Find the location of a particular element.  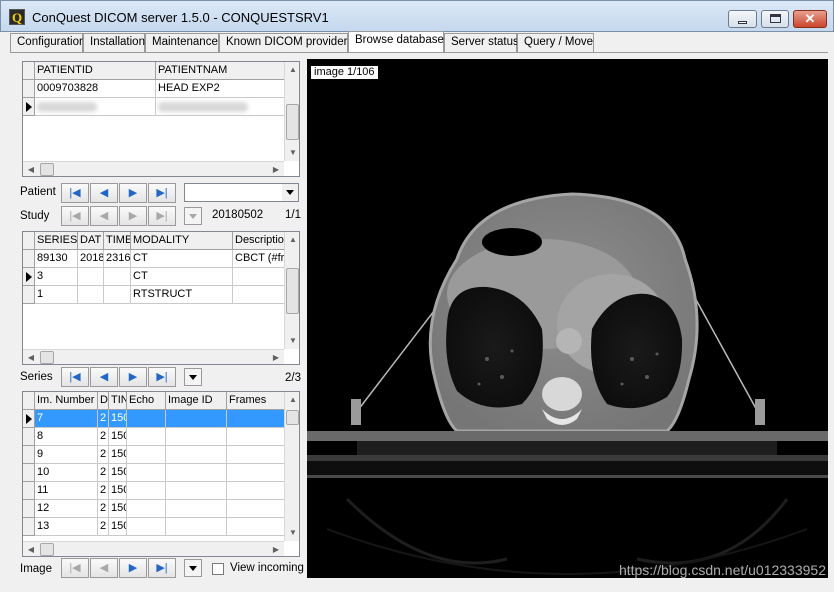

patient-name-cell: HEAD EXP2 is located at coordinates (220, 89).